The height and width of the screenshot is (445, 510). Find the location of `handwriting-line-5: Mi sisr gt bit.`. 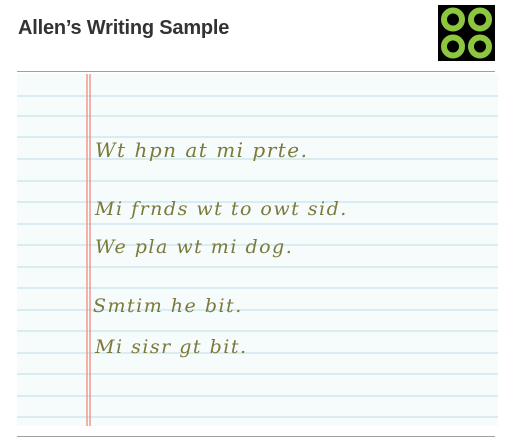

handwriting-line-5: Mi sisr gt bit. is located at coordinates (171, 347).